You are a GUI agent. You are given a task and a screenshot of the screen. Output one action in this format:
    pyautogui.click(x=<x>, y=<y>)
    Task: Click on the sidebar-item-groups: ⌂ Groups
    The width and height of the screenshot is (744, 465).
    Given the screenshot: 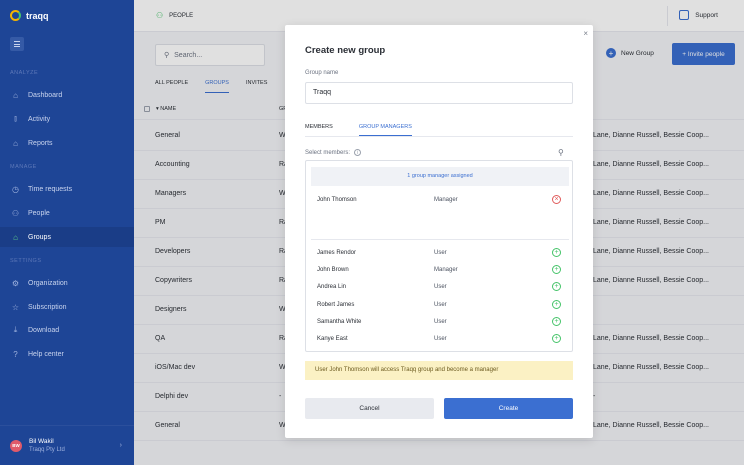 What is the action you would take?
    pyautogui.click(x=67, y=237)
    